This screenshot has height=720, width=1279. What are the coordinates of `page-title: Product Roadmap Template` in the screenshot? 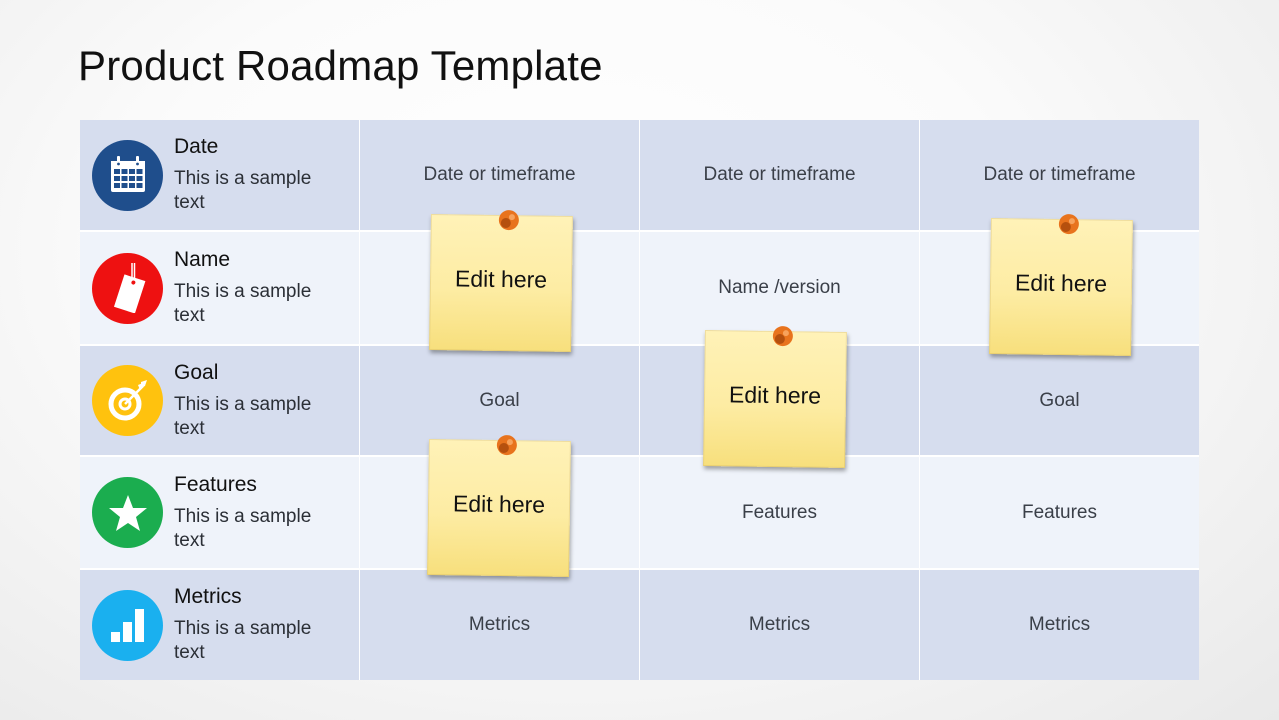 It's located at (340, 65).